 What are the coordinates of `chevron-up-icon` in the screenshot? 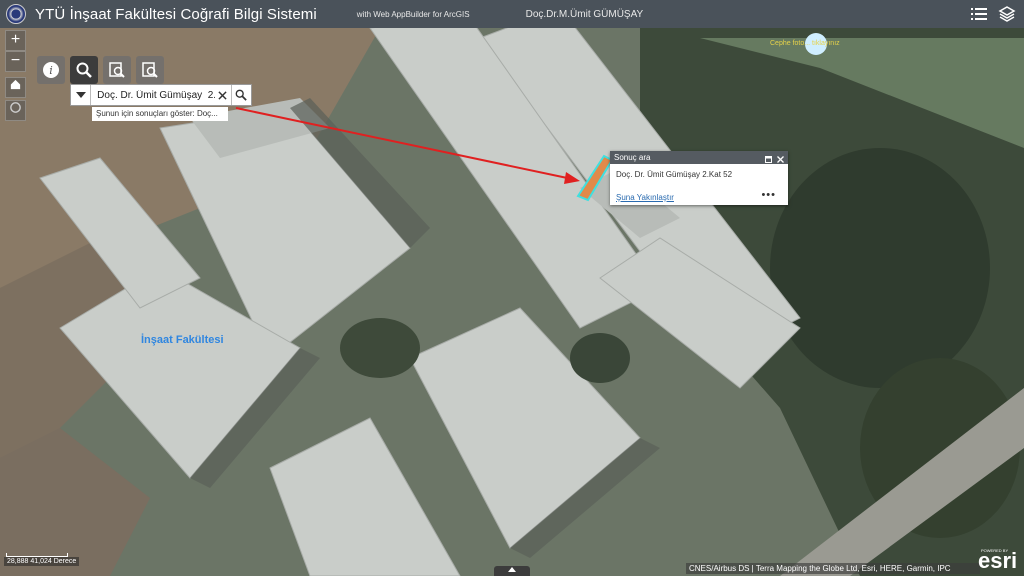 It's located at (512, 569).